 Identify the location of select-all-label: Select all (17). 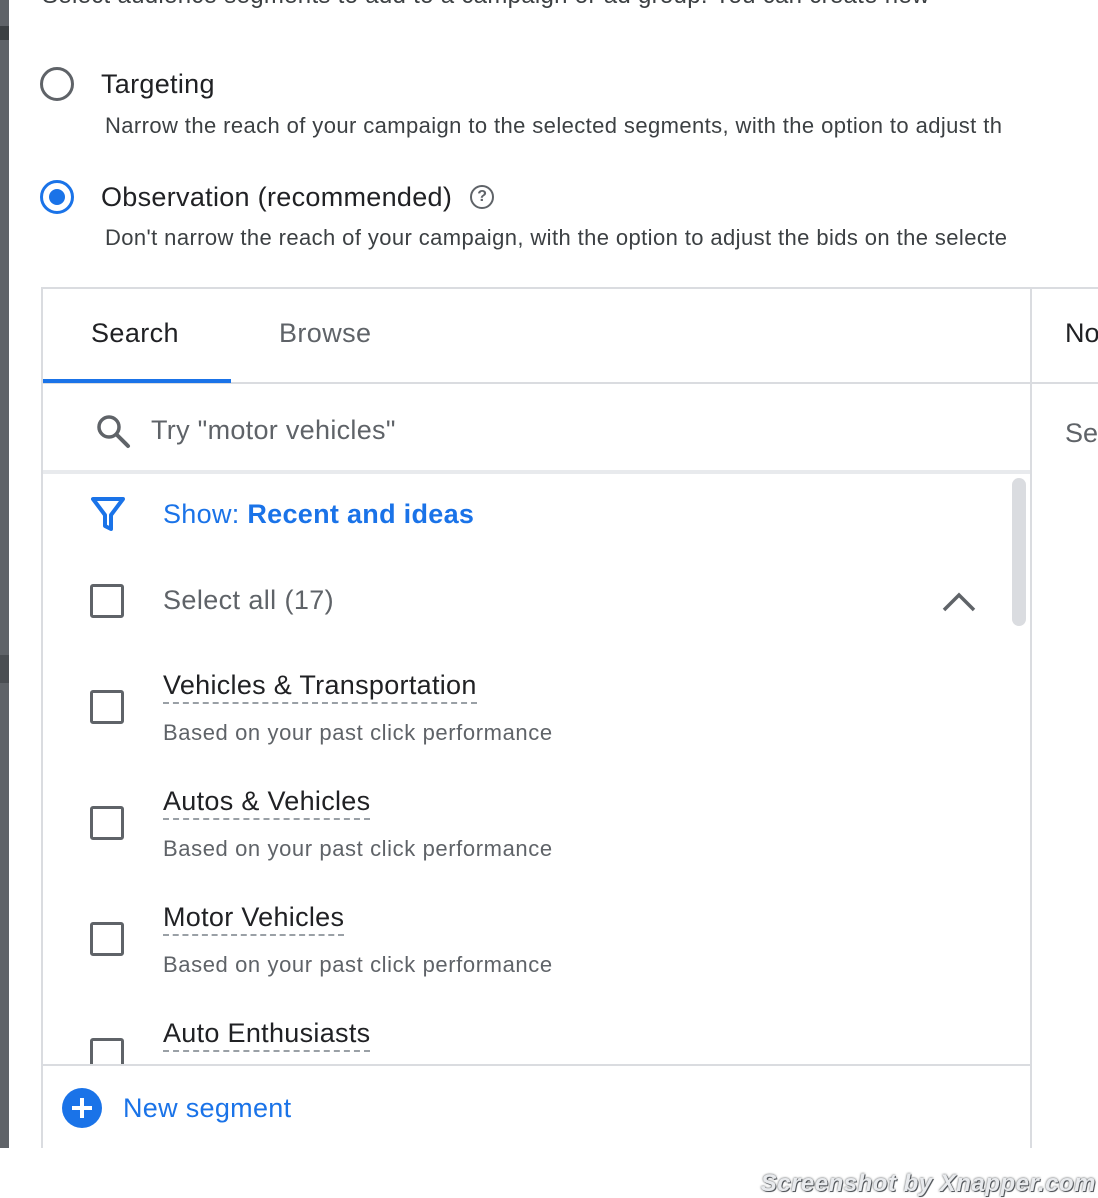
(249, 600).